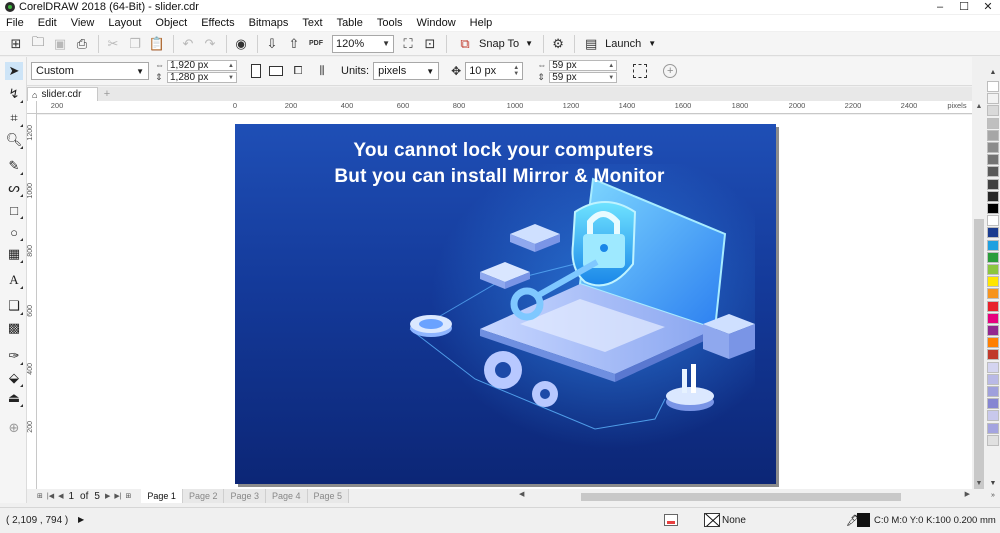 The image size is (1000, 533). What do you see at coordinates (481, 23) in the screenshot?
I see `menu-help: Help` at bounding box center [481, 23].